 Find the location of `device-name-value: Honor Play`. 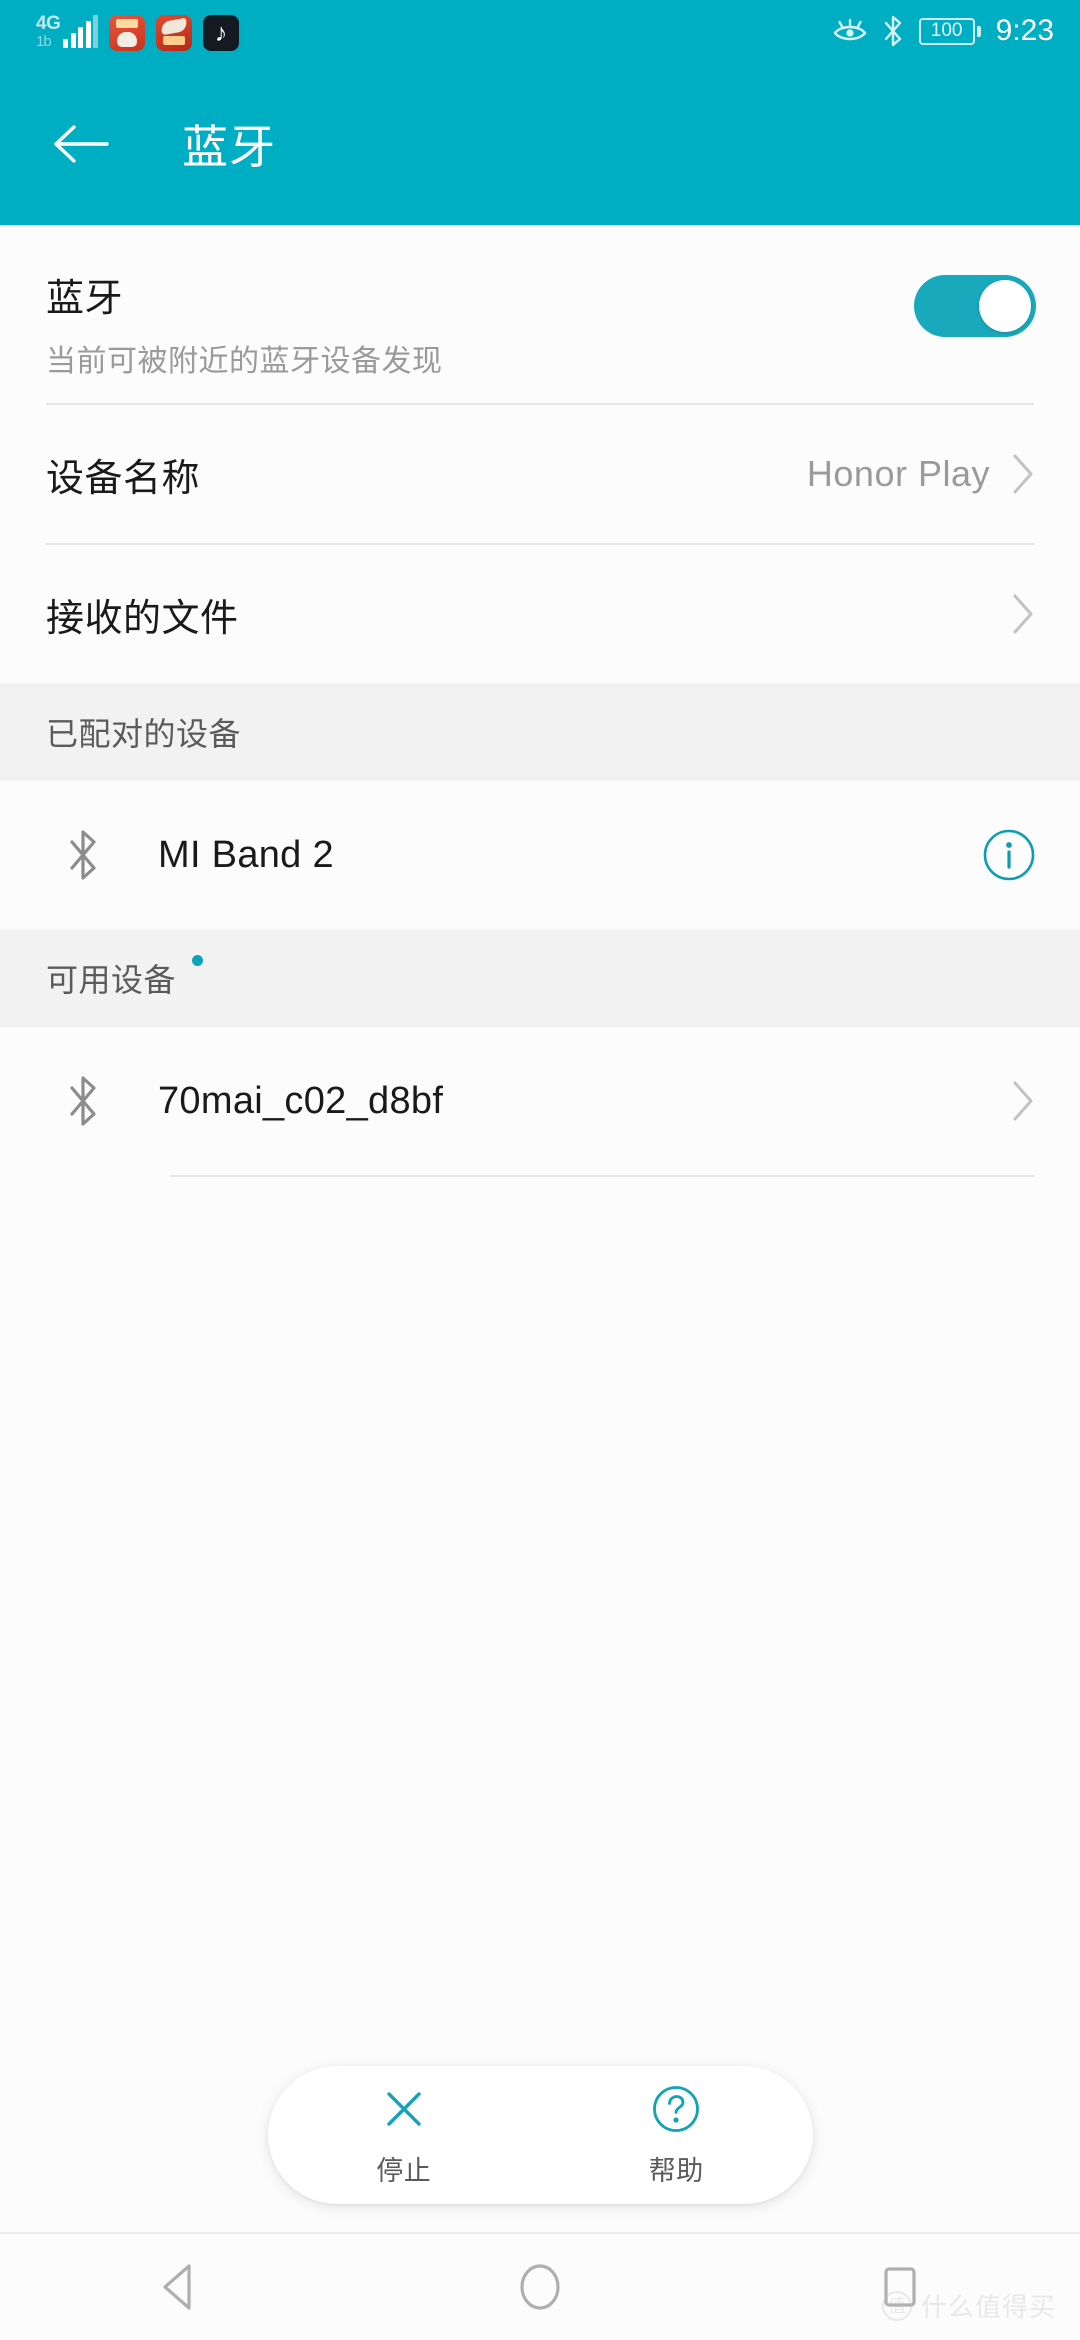

device-name-value: Honor Play is located at coordinates (898, 473).